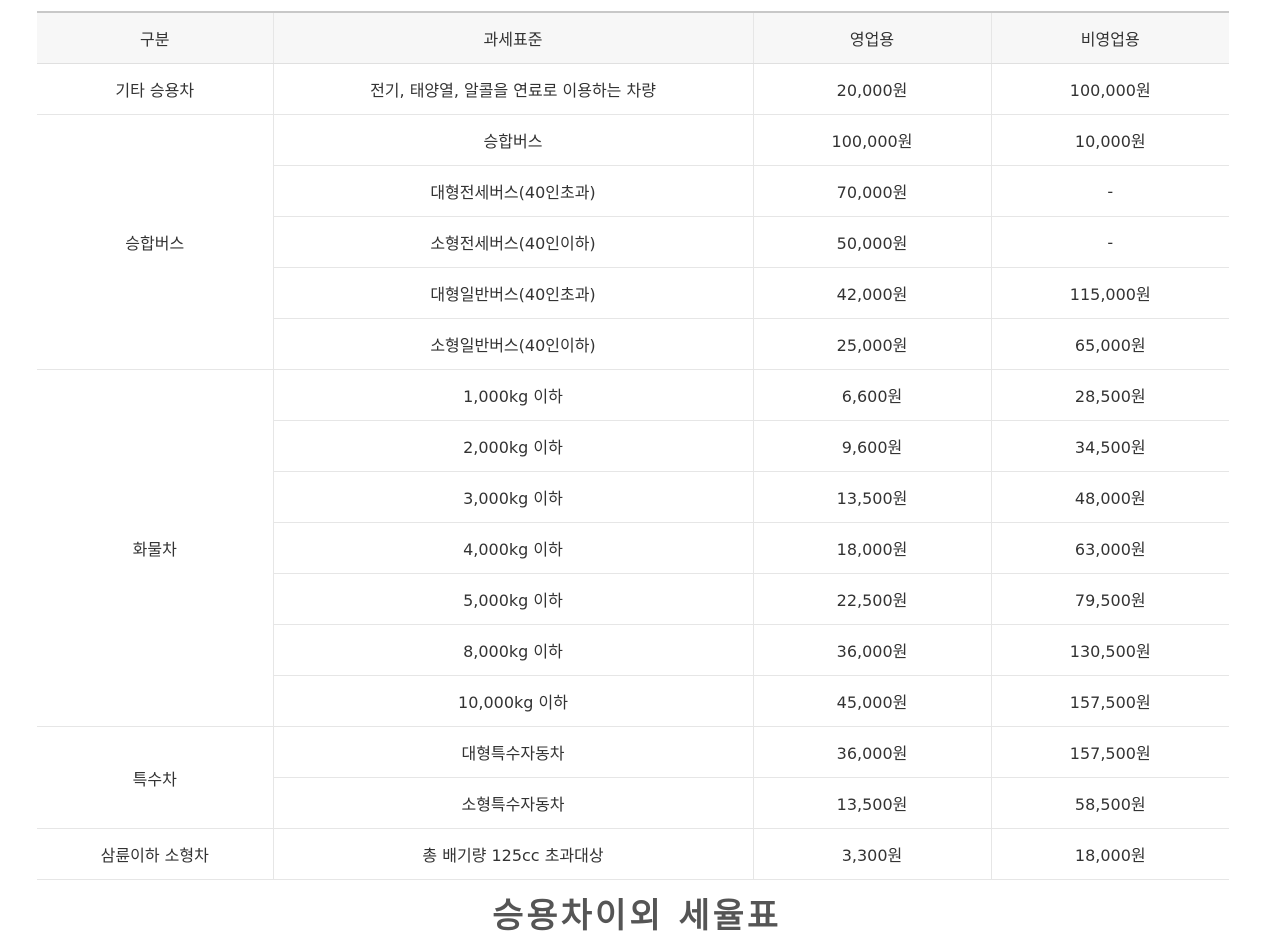 This screenshot has width=1274, height=948. What do you see at coordinates (1109, 446) in the screenshot?
I see `non-business-rate-cell: 34,500원` at bounding box center [1109, 446].